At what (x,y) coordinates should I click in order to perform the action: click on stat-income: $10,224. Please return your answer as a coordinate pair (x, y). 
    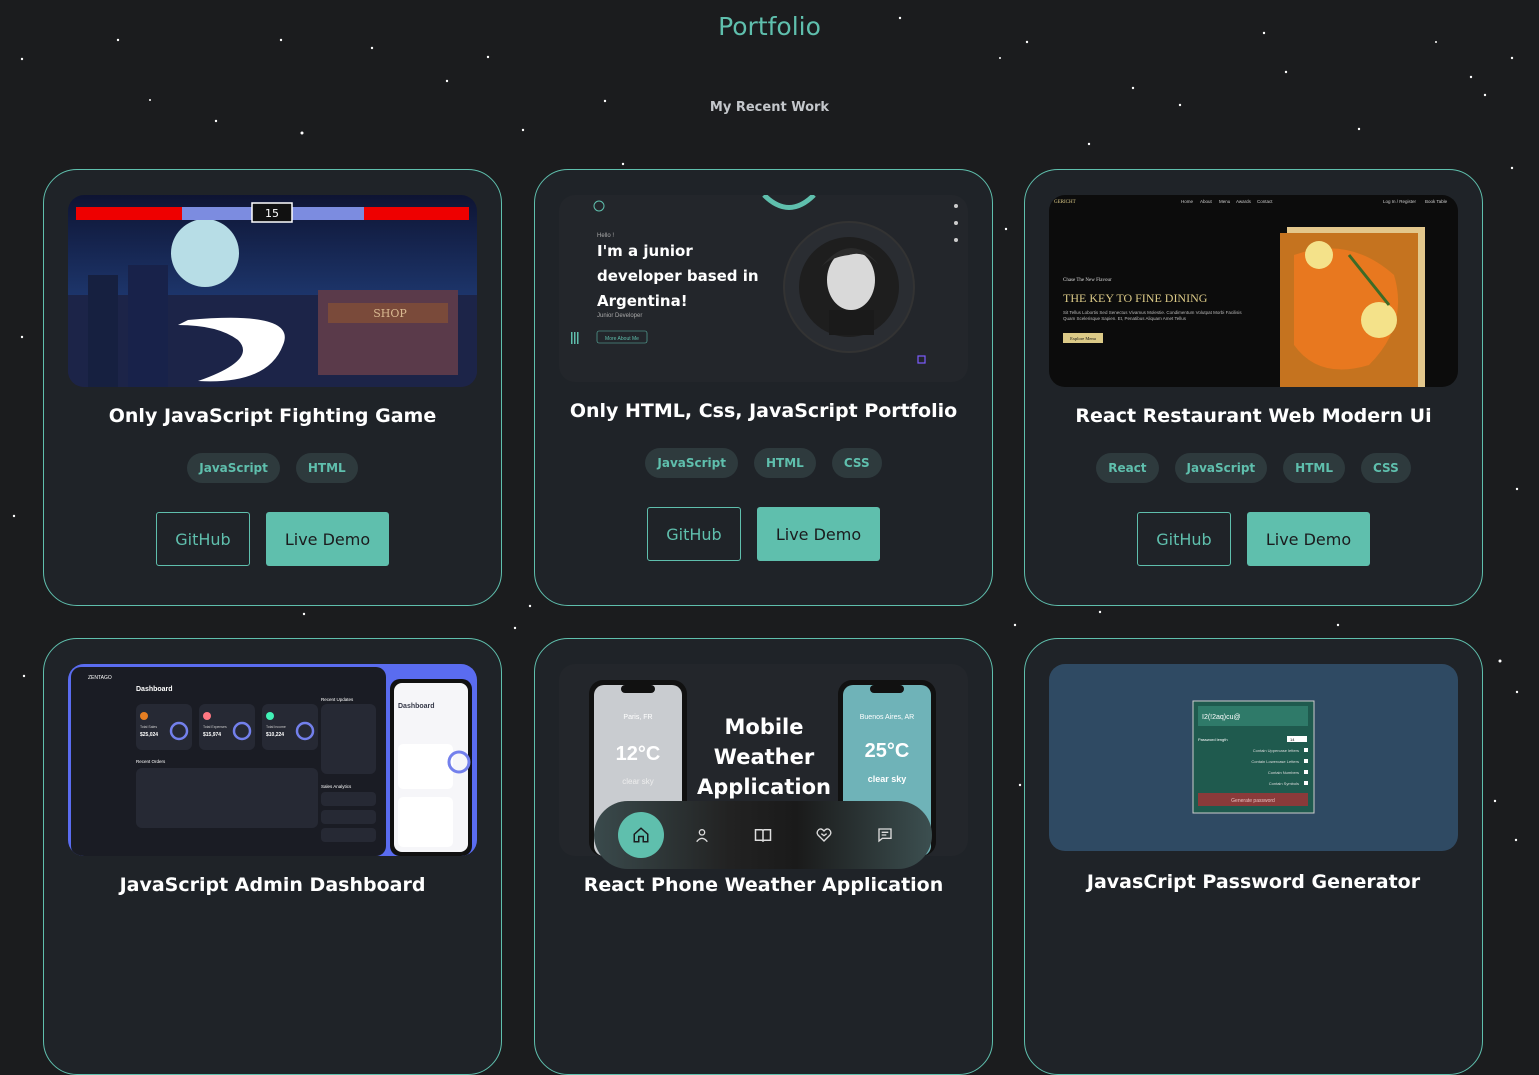
    Looking at the image, I should click on (275, 735).